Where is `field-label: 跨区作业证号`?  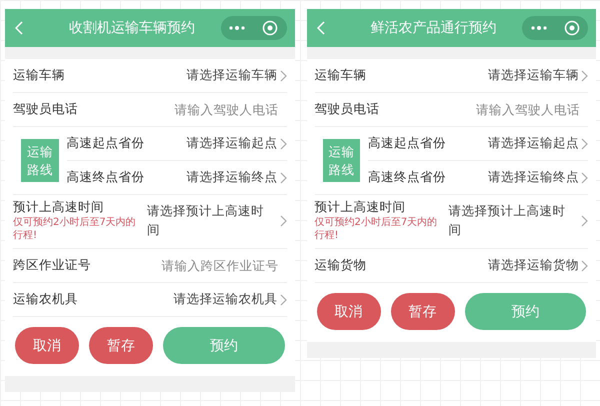
field-label: 跨区作业证号 is located at coordinates (52, 265).